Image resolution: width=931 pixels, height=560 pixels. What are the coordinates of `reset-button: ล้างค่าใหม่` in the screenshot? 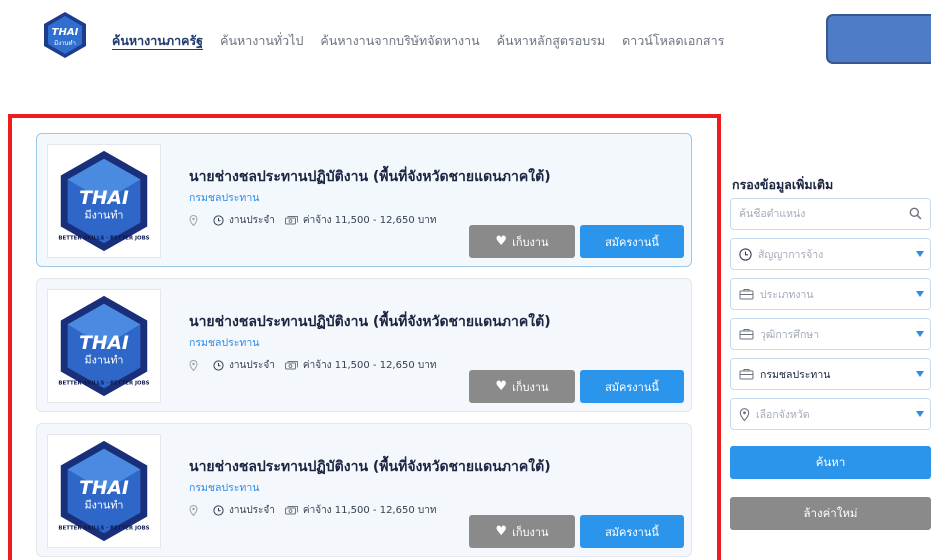 It's located at (830, 513).